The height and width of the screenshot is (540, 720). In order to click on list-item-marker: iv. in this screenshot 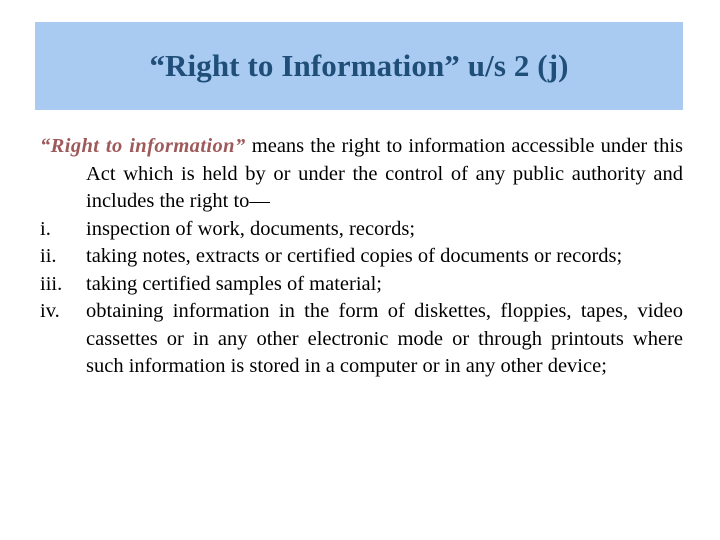, I will do `click(50, 311)`.